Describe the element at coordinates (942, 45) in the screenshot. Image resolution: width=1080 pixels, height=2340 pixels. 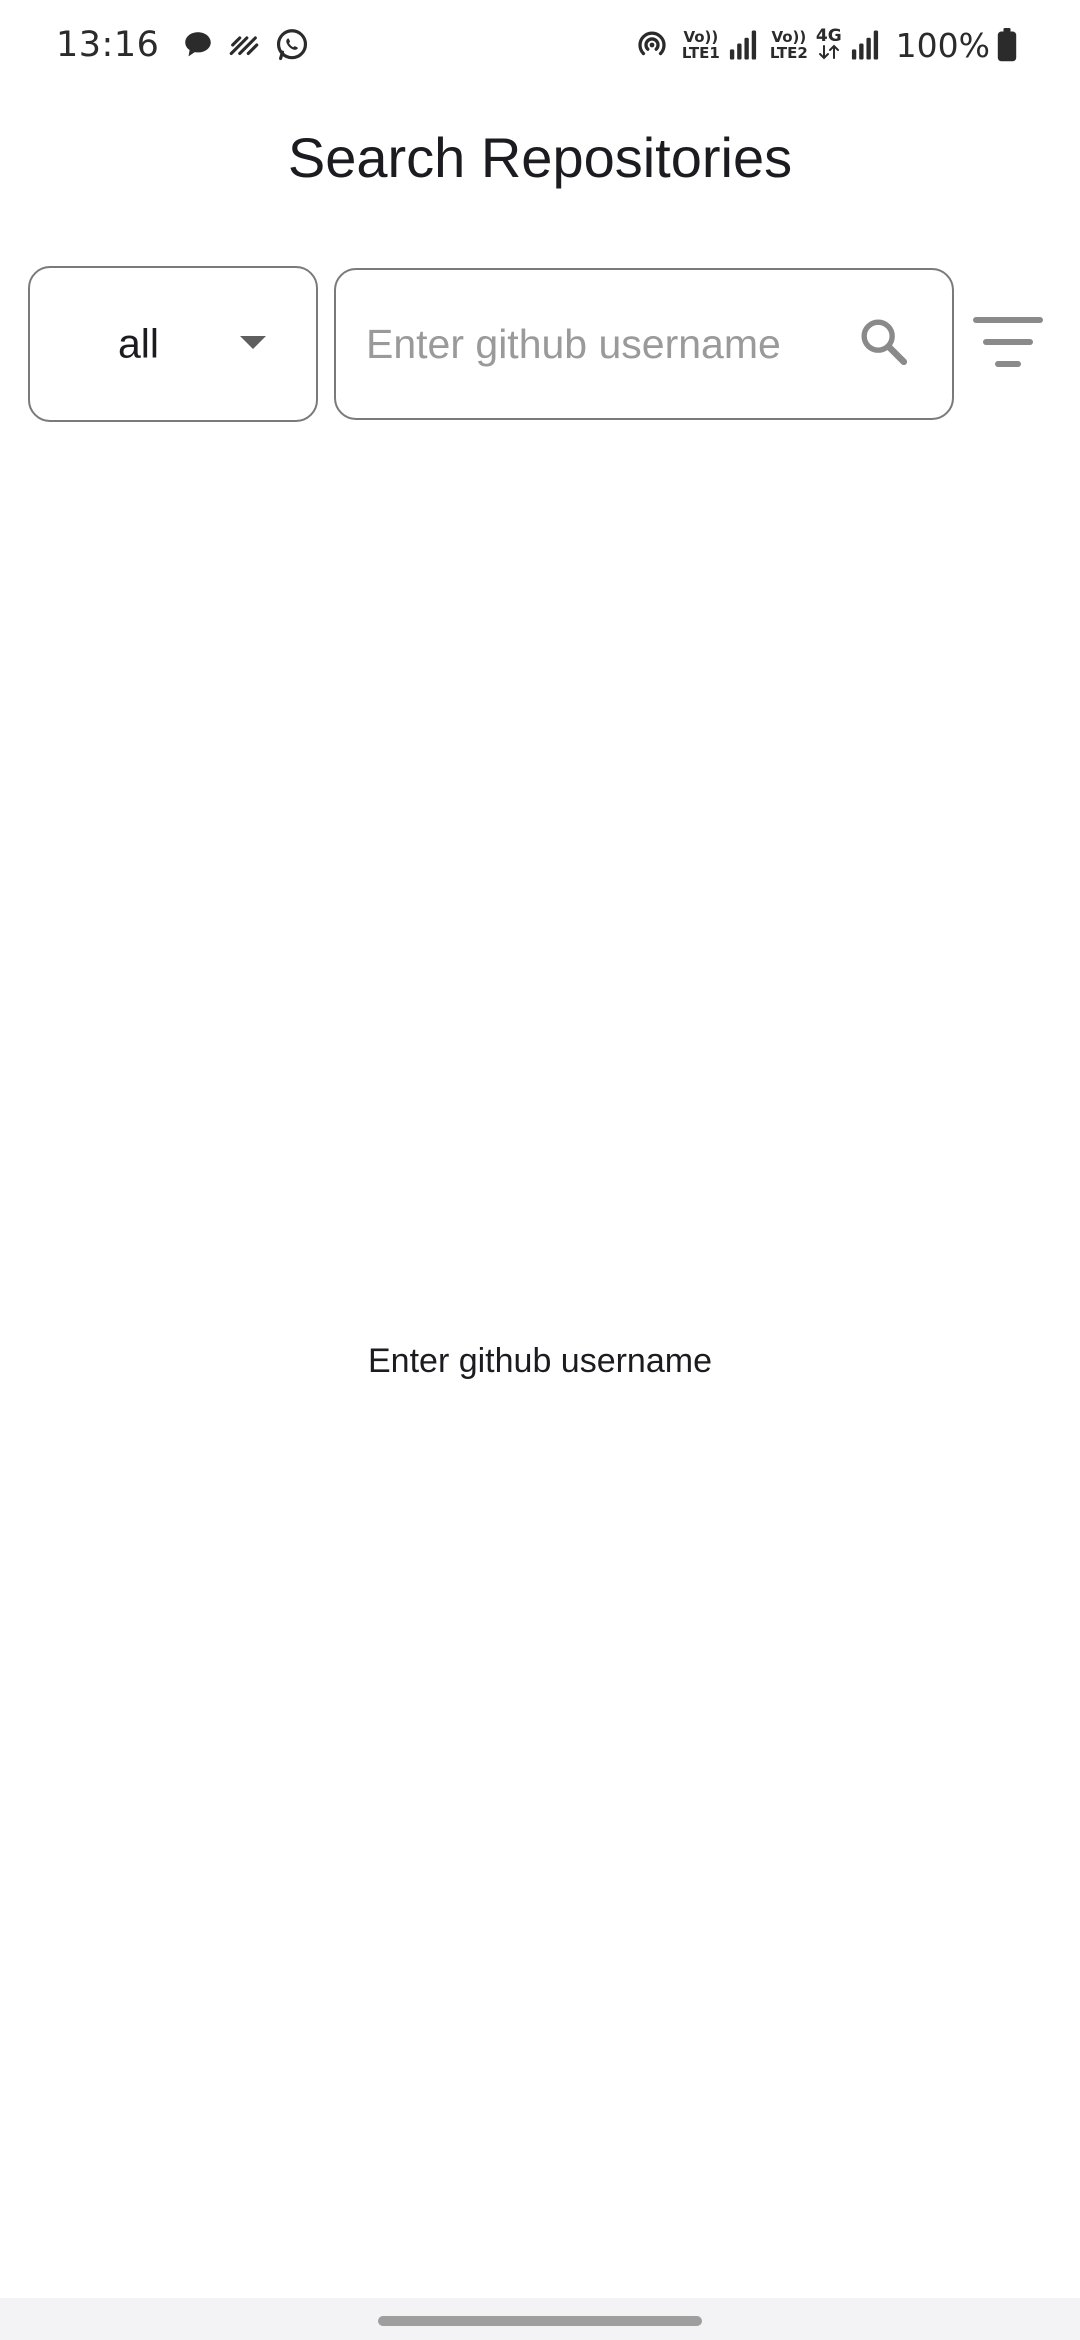
I see `battery-percent: 100%` at that location.